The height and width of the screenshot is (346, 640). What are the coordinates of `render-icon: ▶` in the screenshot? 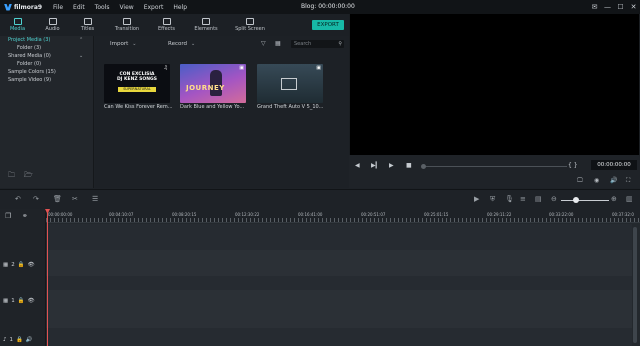 It's located at (476, 199).